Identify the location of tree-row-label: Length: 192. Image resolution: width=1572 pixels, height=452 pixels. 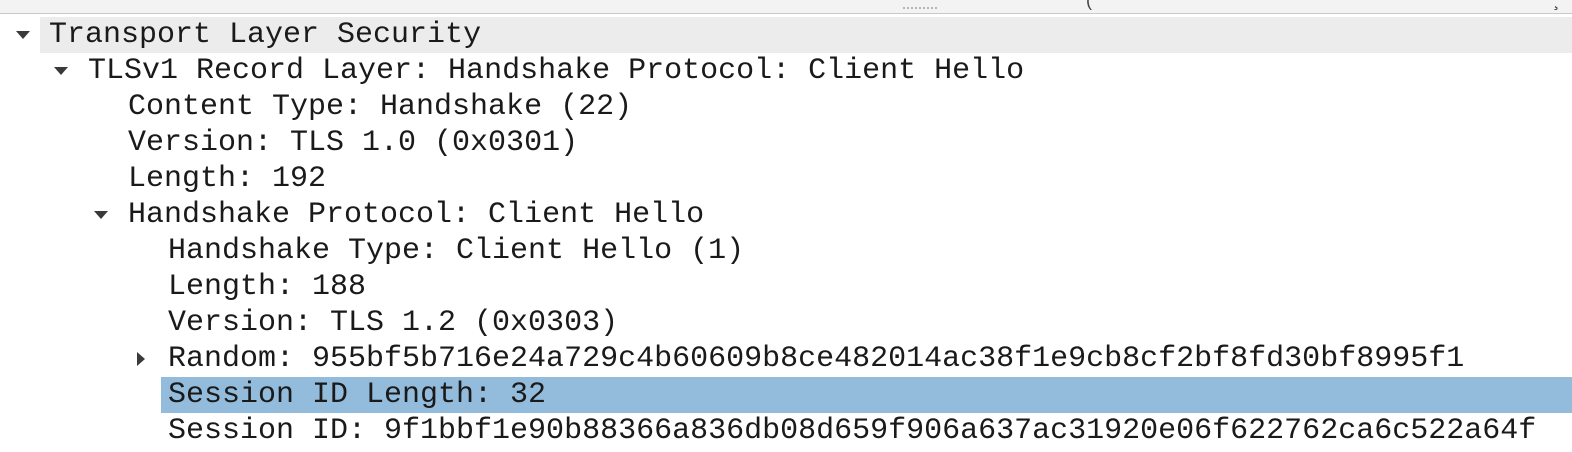
(227, 179).